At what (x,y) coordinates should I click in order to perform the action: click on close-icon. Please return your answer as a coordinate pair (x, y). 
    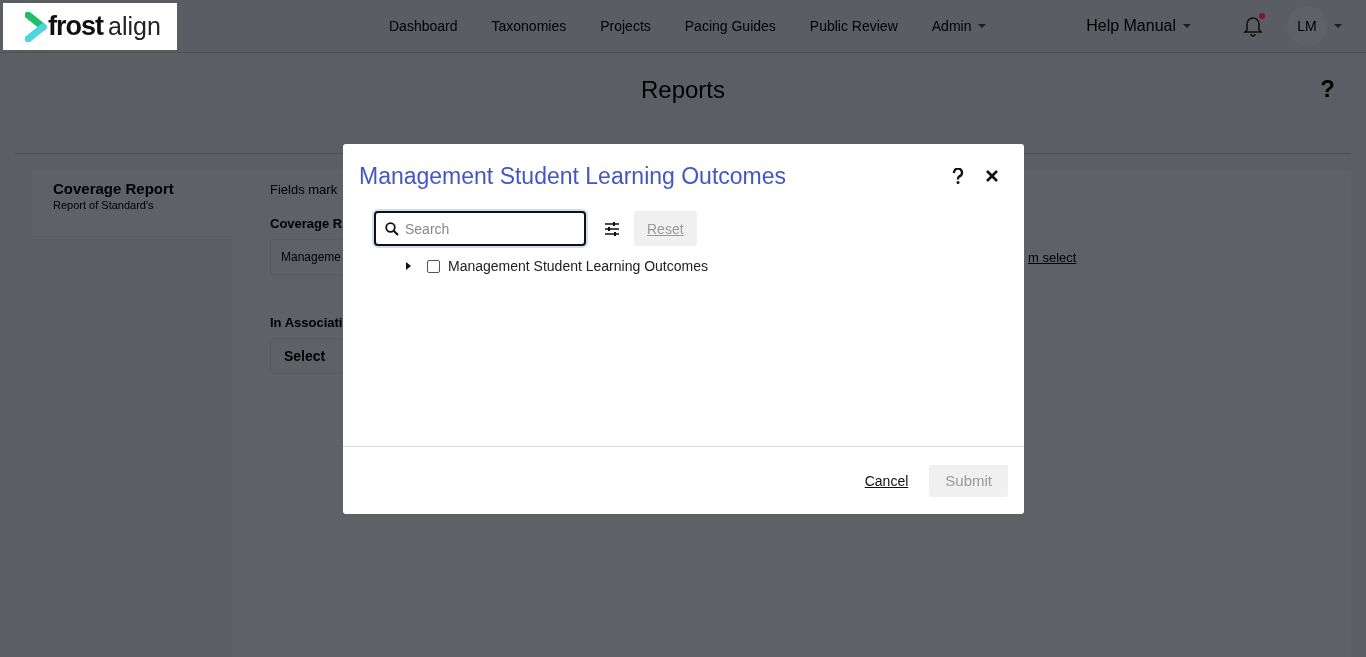
    Looking at the image, I should click on (992, 176).